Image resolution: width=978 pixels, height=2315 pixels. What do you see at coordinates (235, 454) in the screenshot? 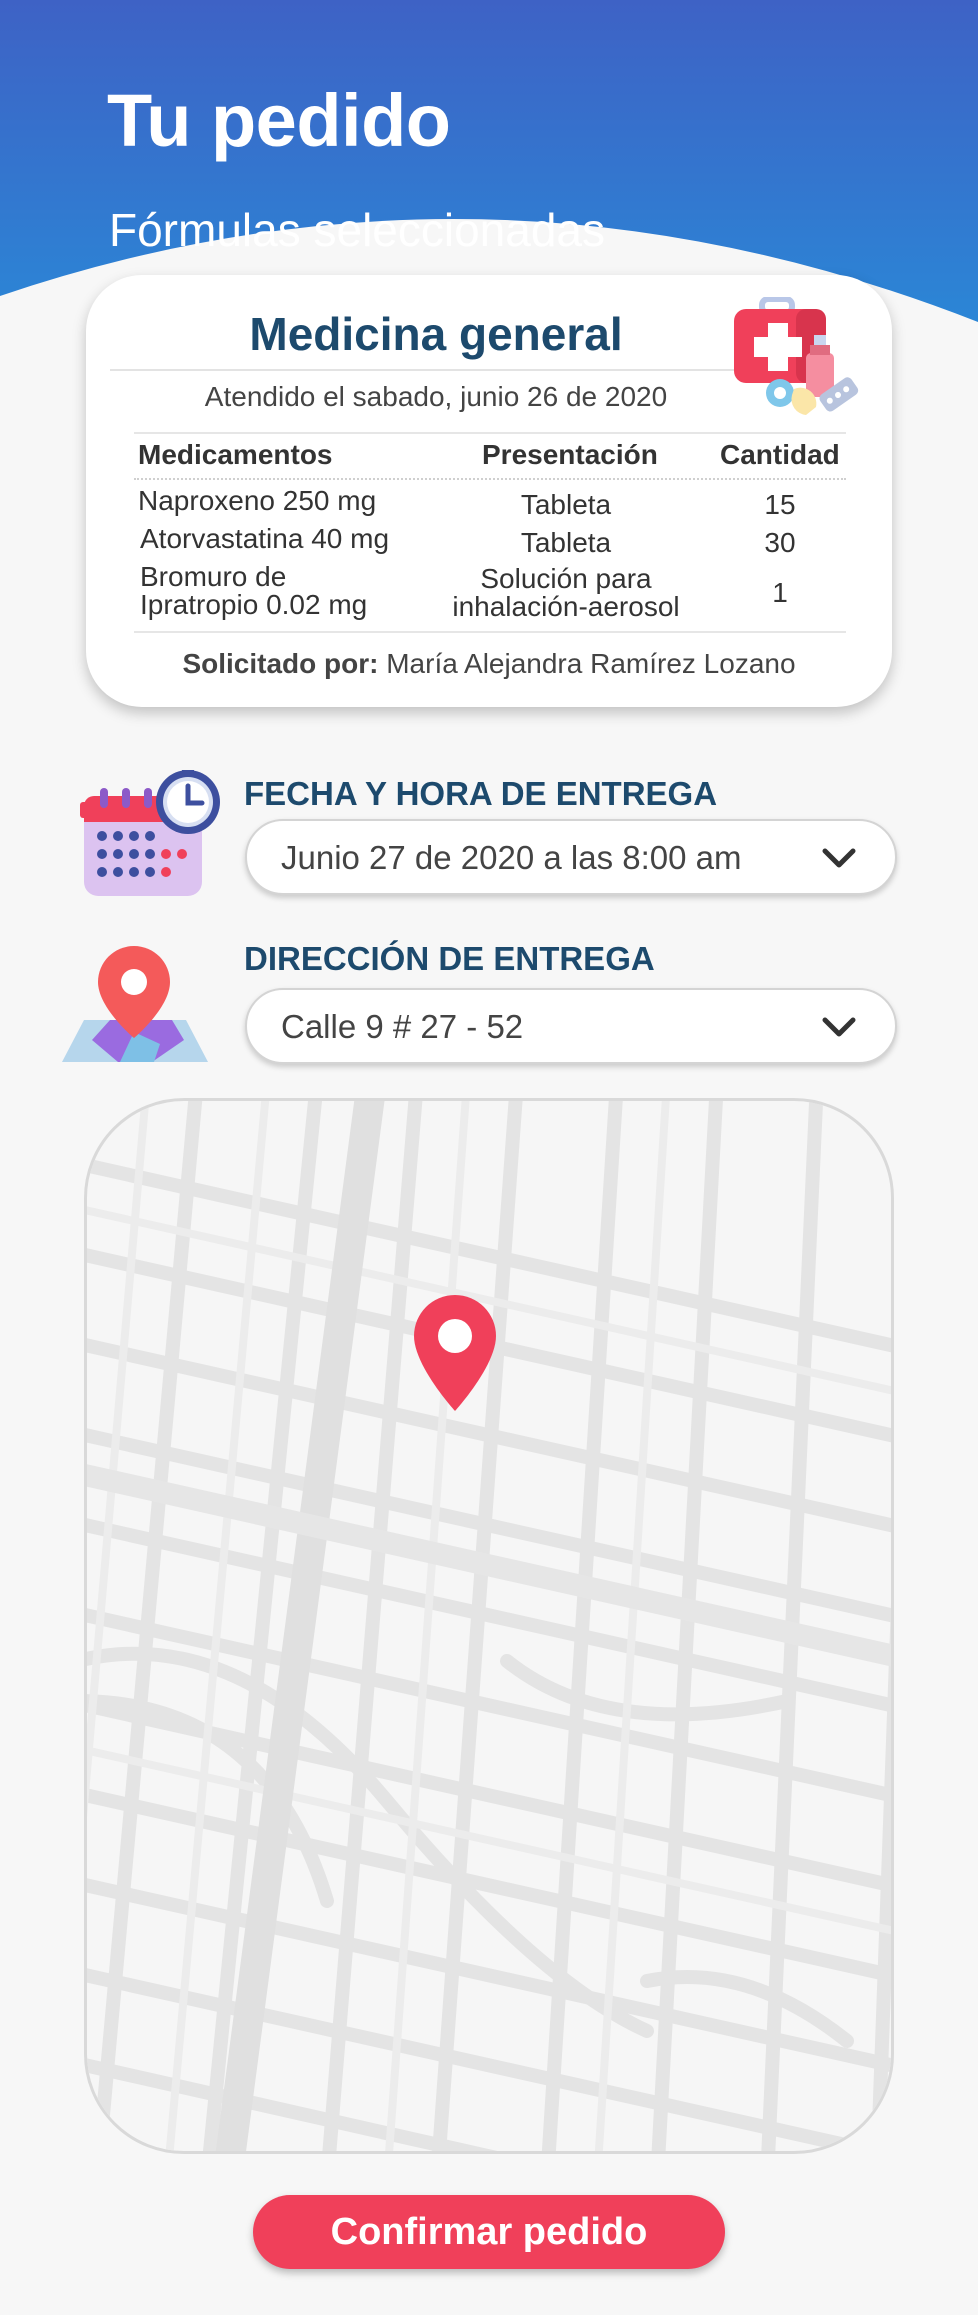
I see `column-header-medicines: Medicamentos` at bounding box center [235, 454].